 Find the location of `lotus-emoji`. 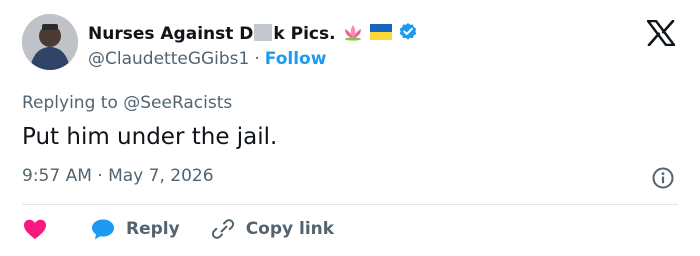

lotus-emoji is located at coordinates (353, 34).